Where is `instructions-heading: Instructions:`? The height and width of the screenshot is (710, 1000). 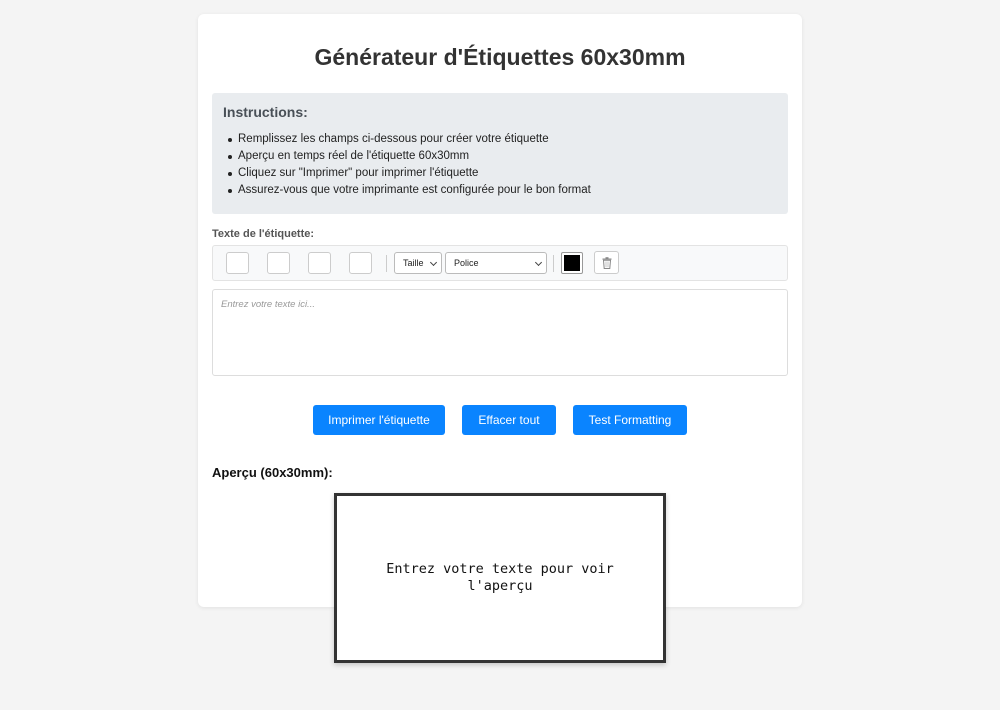
instructions-heading: Instructions: is located at coordinates (265, 112).